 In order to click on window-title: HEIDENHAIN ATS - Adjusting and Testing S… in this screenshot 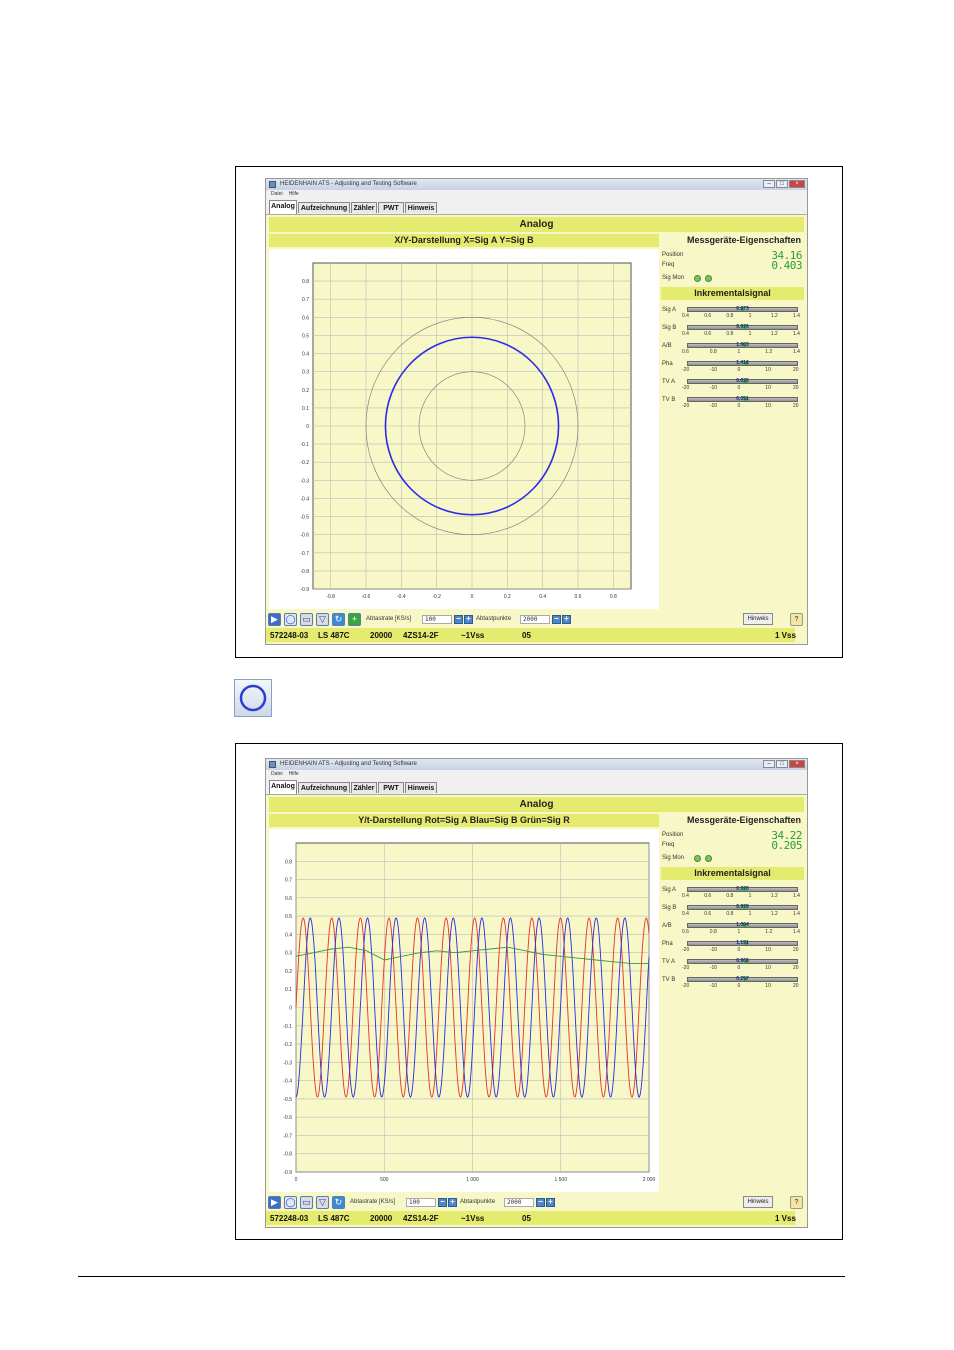, I will do `click(348, 184)`.